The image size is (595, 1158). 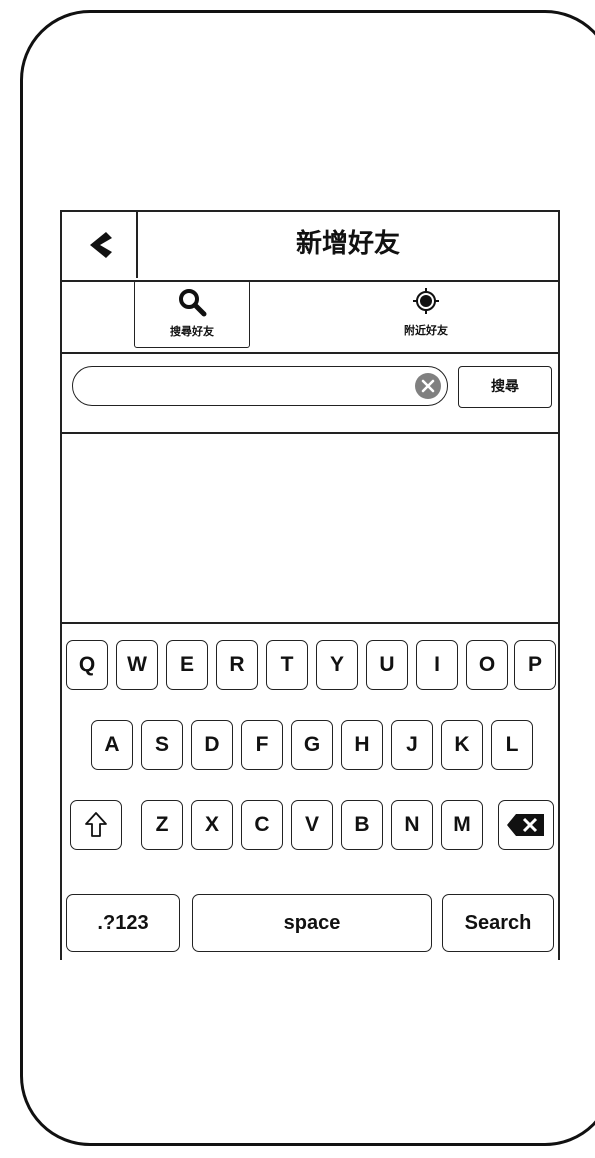 What do you see at coordinates (137, 665) in the screenshot?
I see `key-w: W` at bounding box center [137, 665].